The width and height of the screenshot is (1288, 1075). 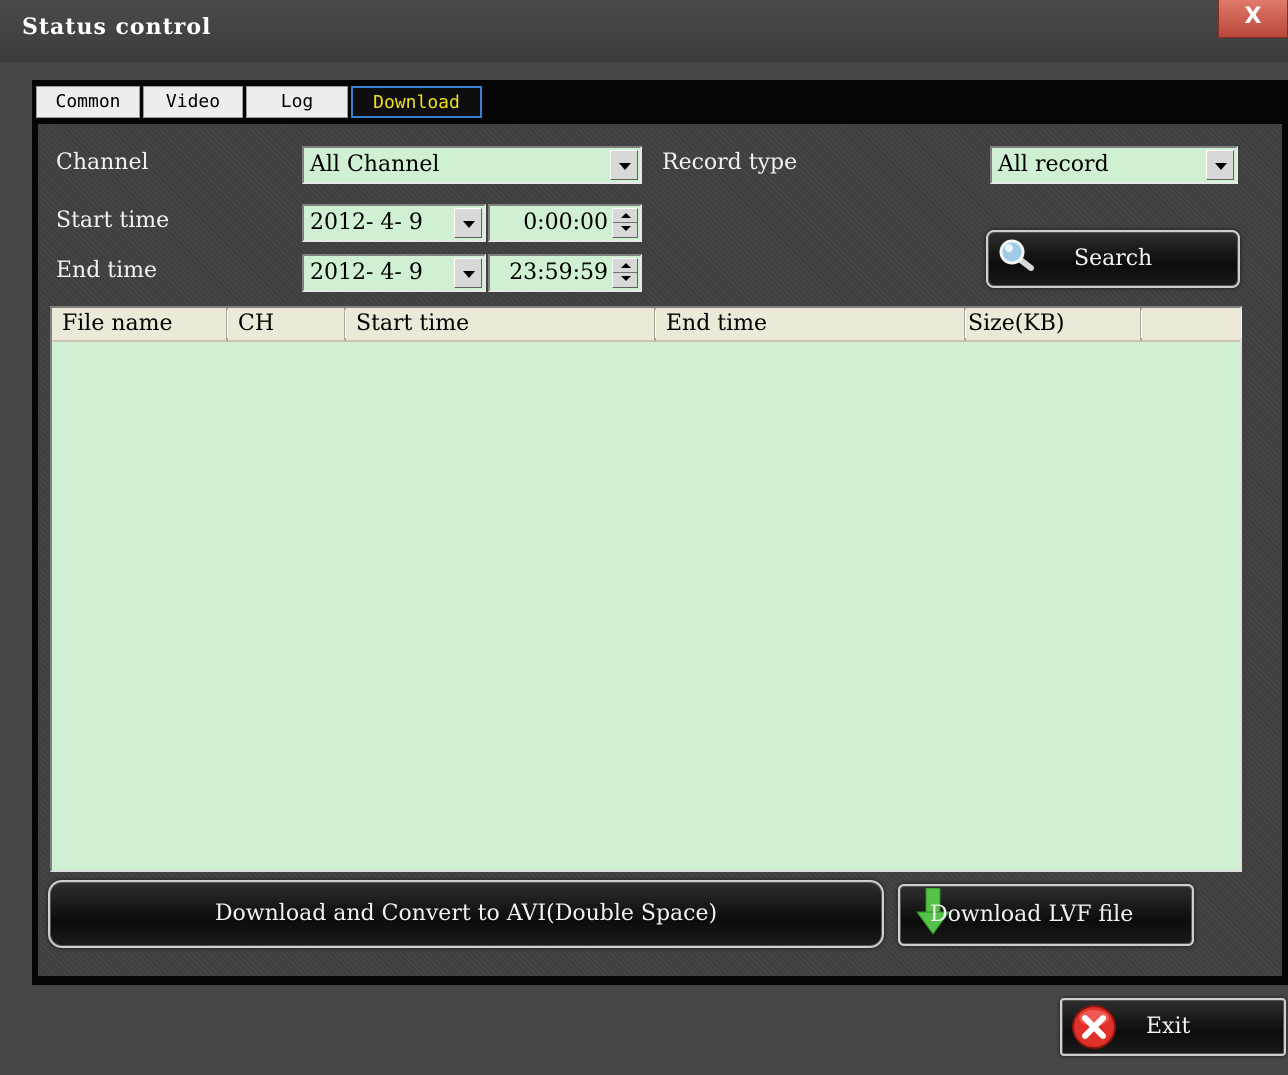 I want to click on column-header-file-name: File name, so click(x=140, y=325).